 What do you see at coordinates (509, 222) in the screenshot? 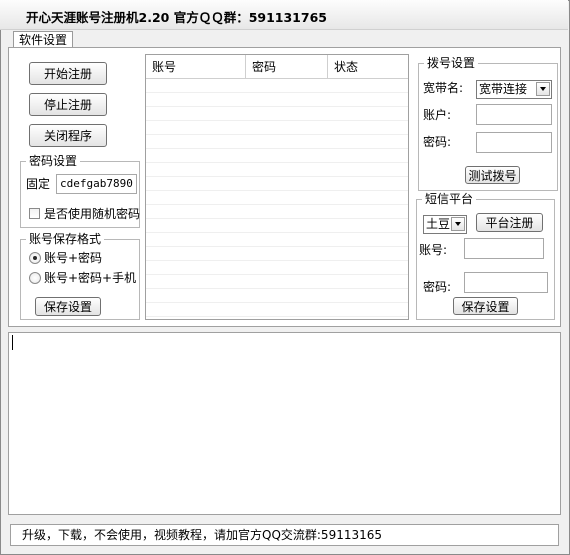
I see `platform-register-button: 平台注册` at bounding box center [509, 222].